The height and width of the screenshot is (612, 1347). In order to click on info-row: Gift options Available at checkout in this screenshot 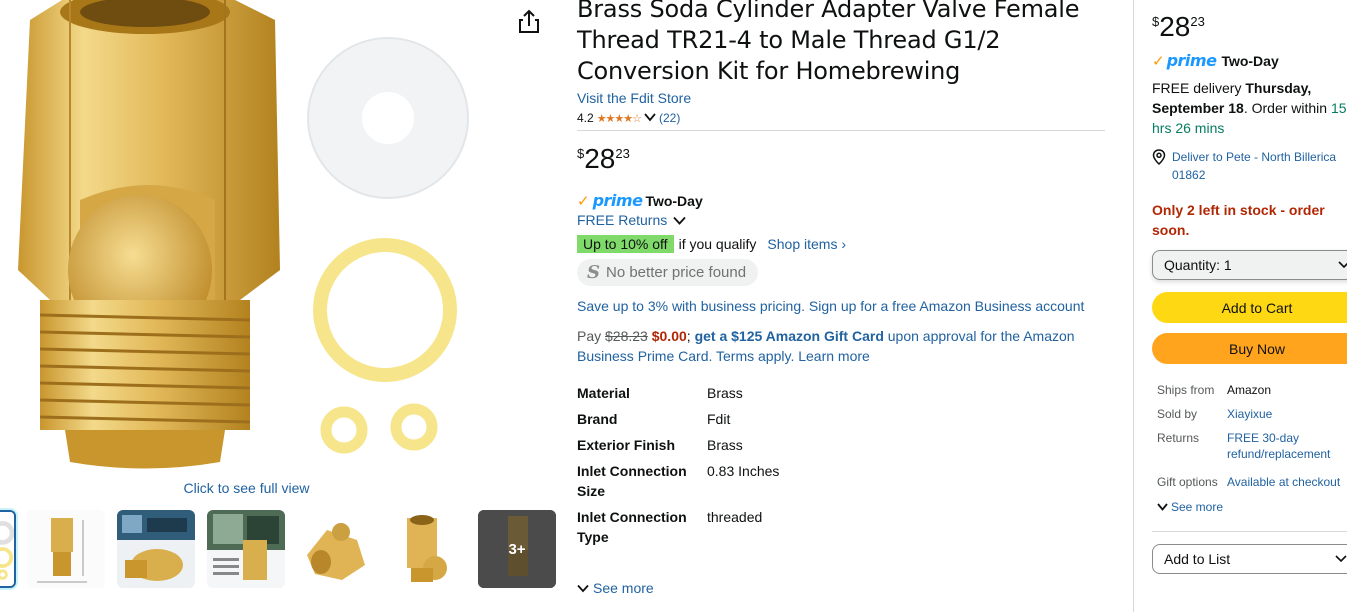, I will do `click(1249, 482)`.